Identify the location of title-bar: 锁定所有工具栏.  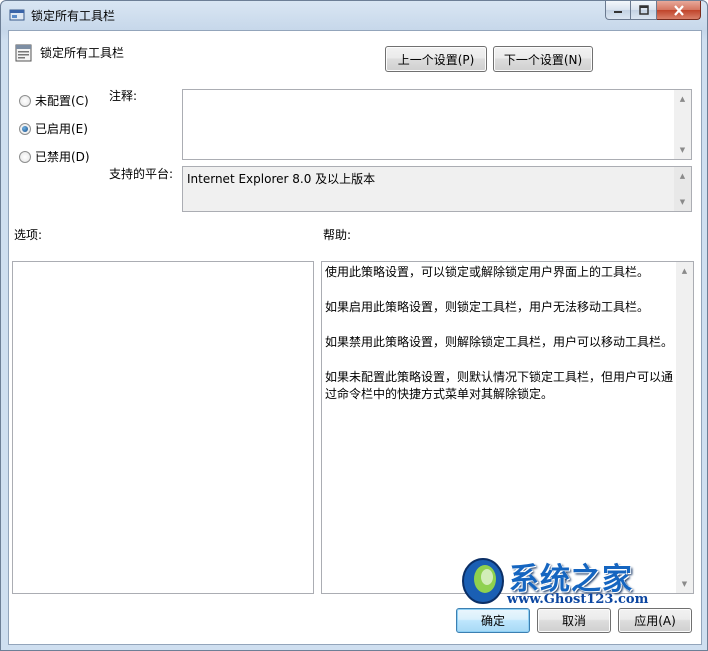
(354, 15).